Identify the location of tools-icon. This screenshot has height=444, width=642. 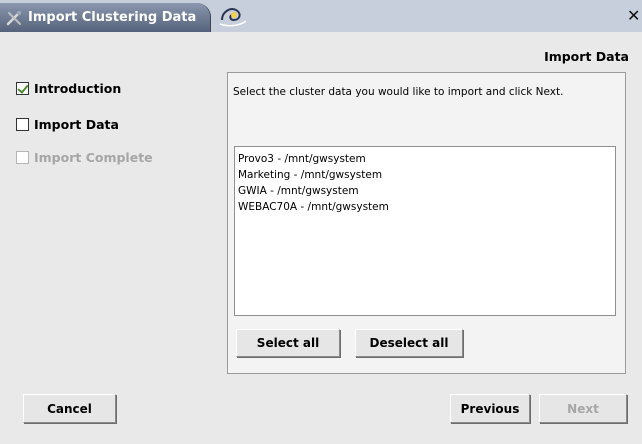
(14, 18).